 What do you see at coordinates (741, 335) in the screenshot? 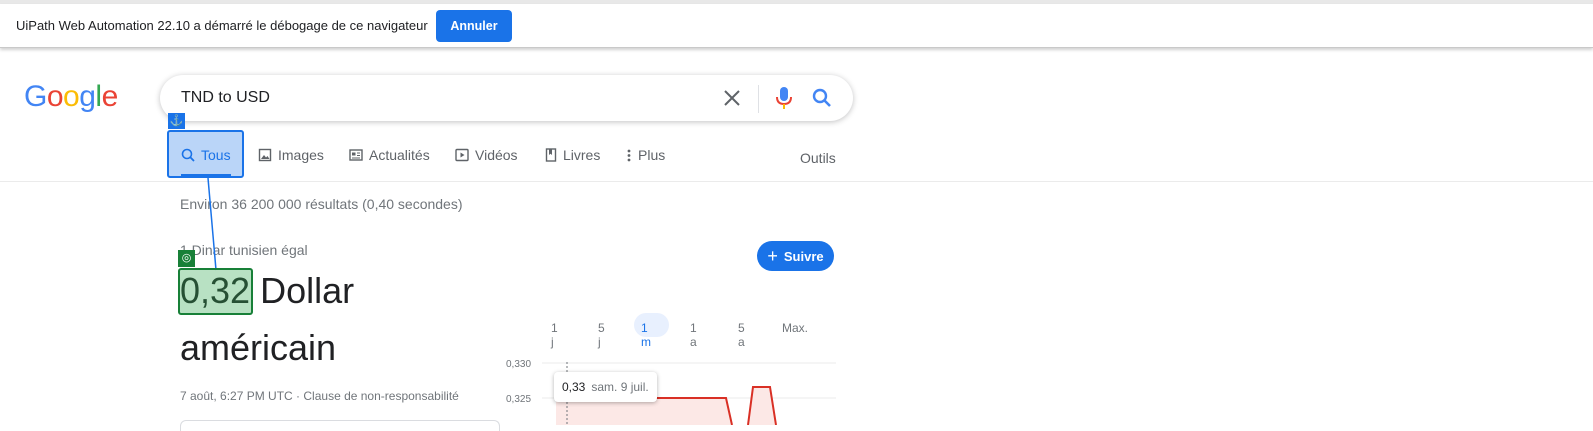
I see `range-tab-5y: 5 a` at bounding box center [741, 335].